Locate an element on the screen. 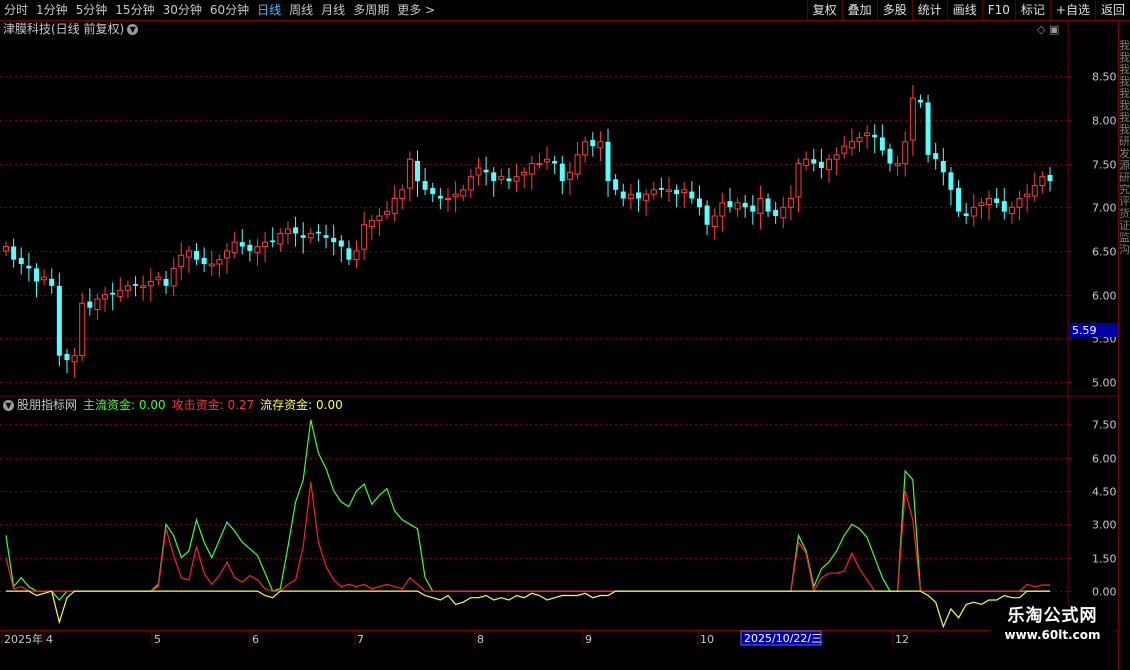 Image resolution: width=1130 pixels, height=670 pixels. time-label-sep: 9 is located at coordinates (588, 639).